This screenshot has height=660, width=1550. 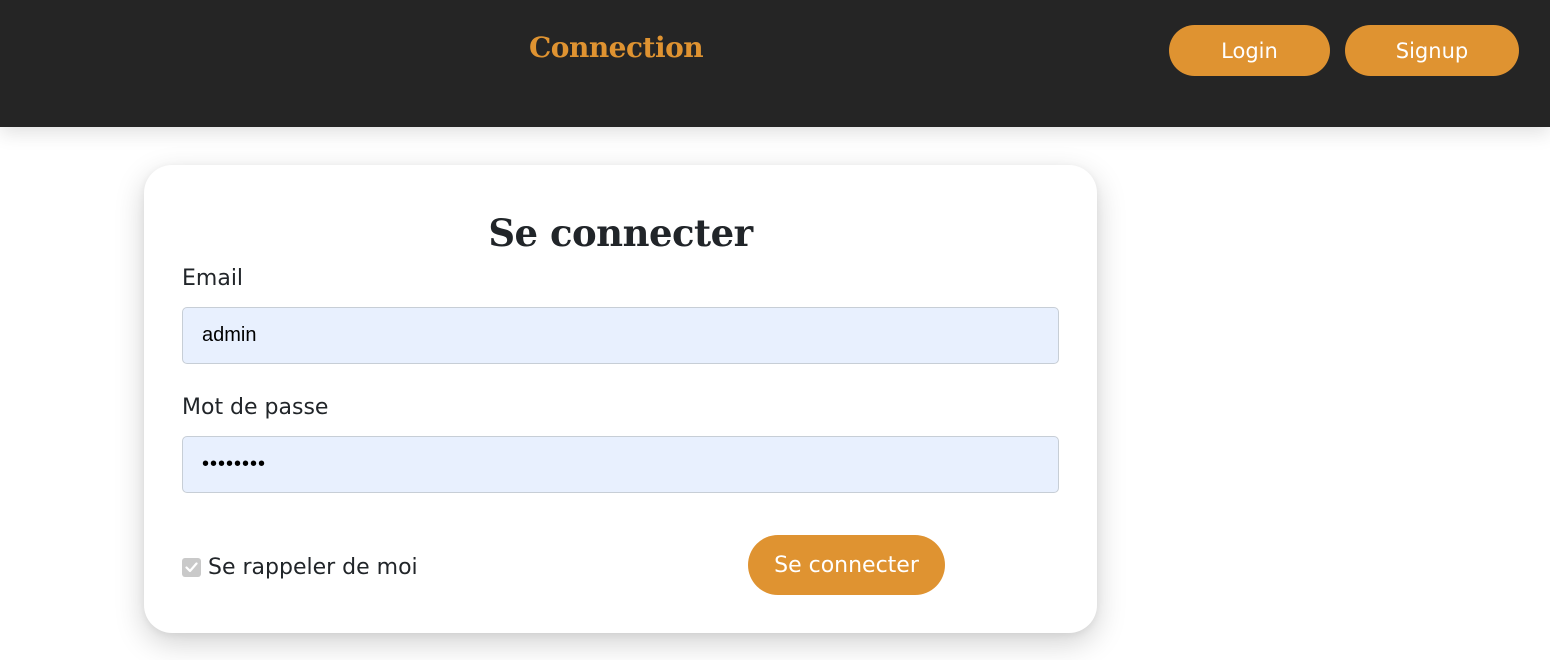 I want to click on brand-title: Connection, so click(x=616, y=48).